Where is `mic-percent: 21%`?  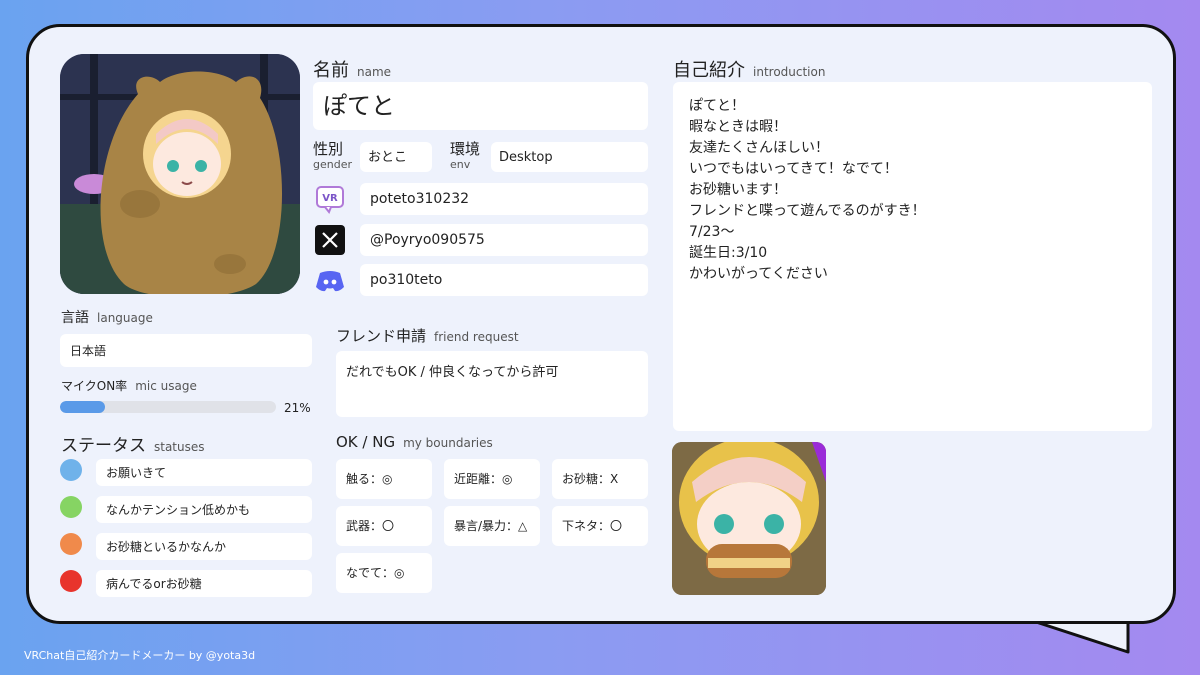
mic-percent: 21% is located at coordinates (297, 408).